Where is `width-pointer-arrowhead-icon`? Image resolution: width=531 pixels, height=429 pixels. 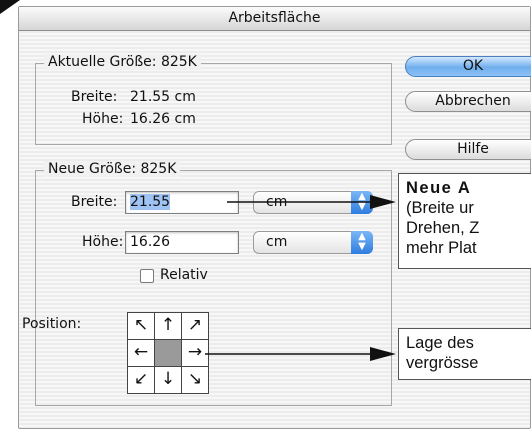
width-pointer-arrowhead-icon is located at coordinates (383, 202).